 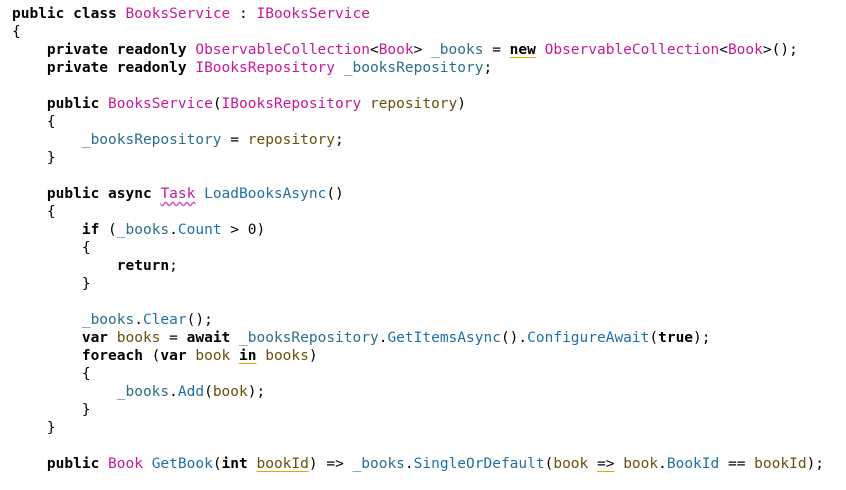 What do you see at coordinates (588, 338) in the screenshot?
I see `code-token: ConfigureAwait` at bounding box center [588, 338].